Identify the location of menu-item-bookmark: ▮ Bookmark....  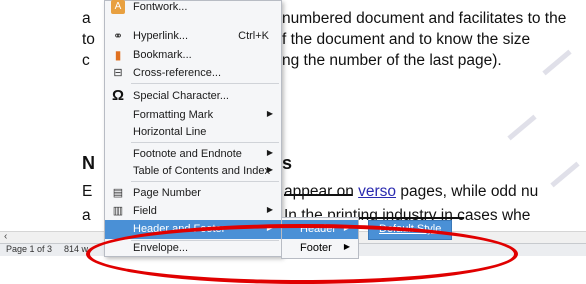
(193, 55).